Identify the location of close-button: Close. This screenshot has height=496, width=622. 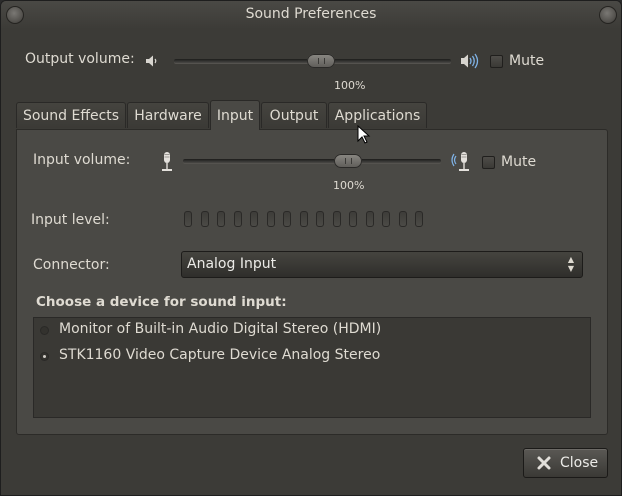
(565, 463).